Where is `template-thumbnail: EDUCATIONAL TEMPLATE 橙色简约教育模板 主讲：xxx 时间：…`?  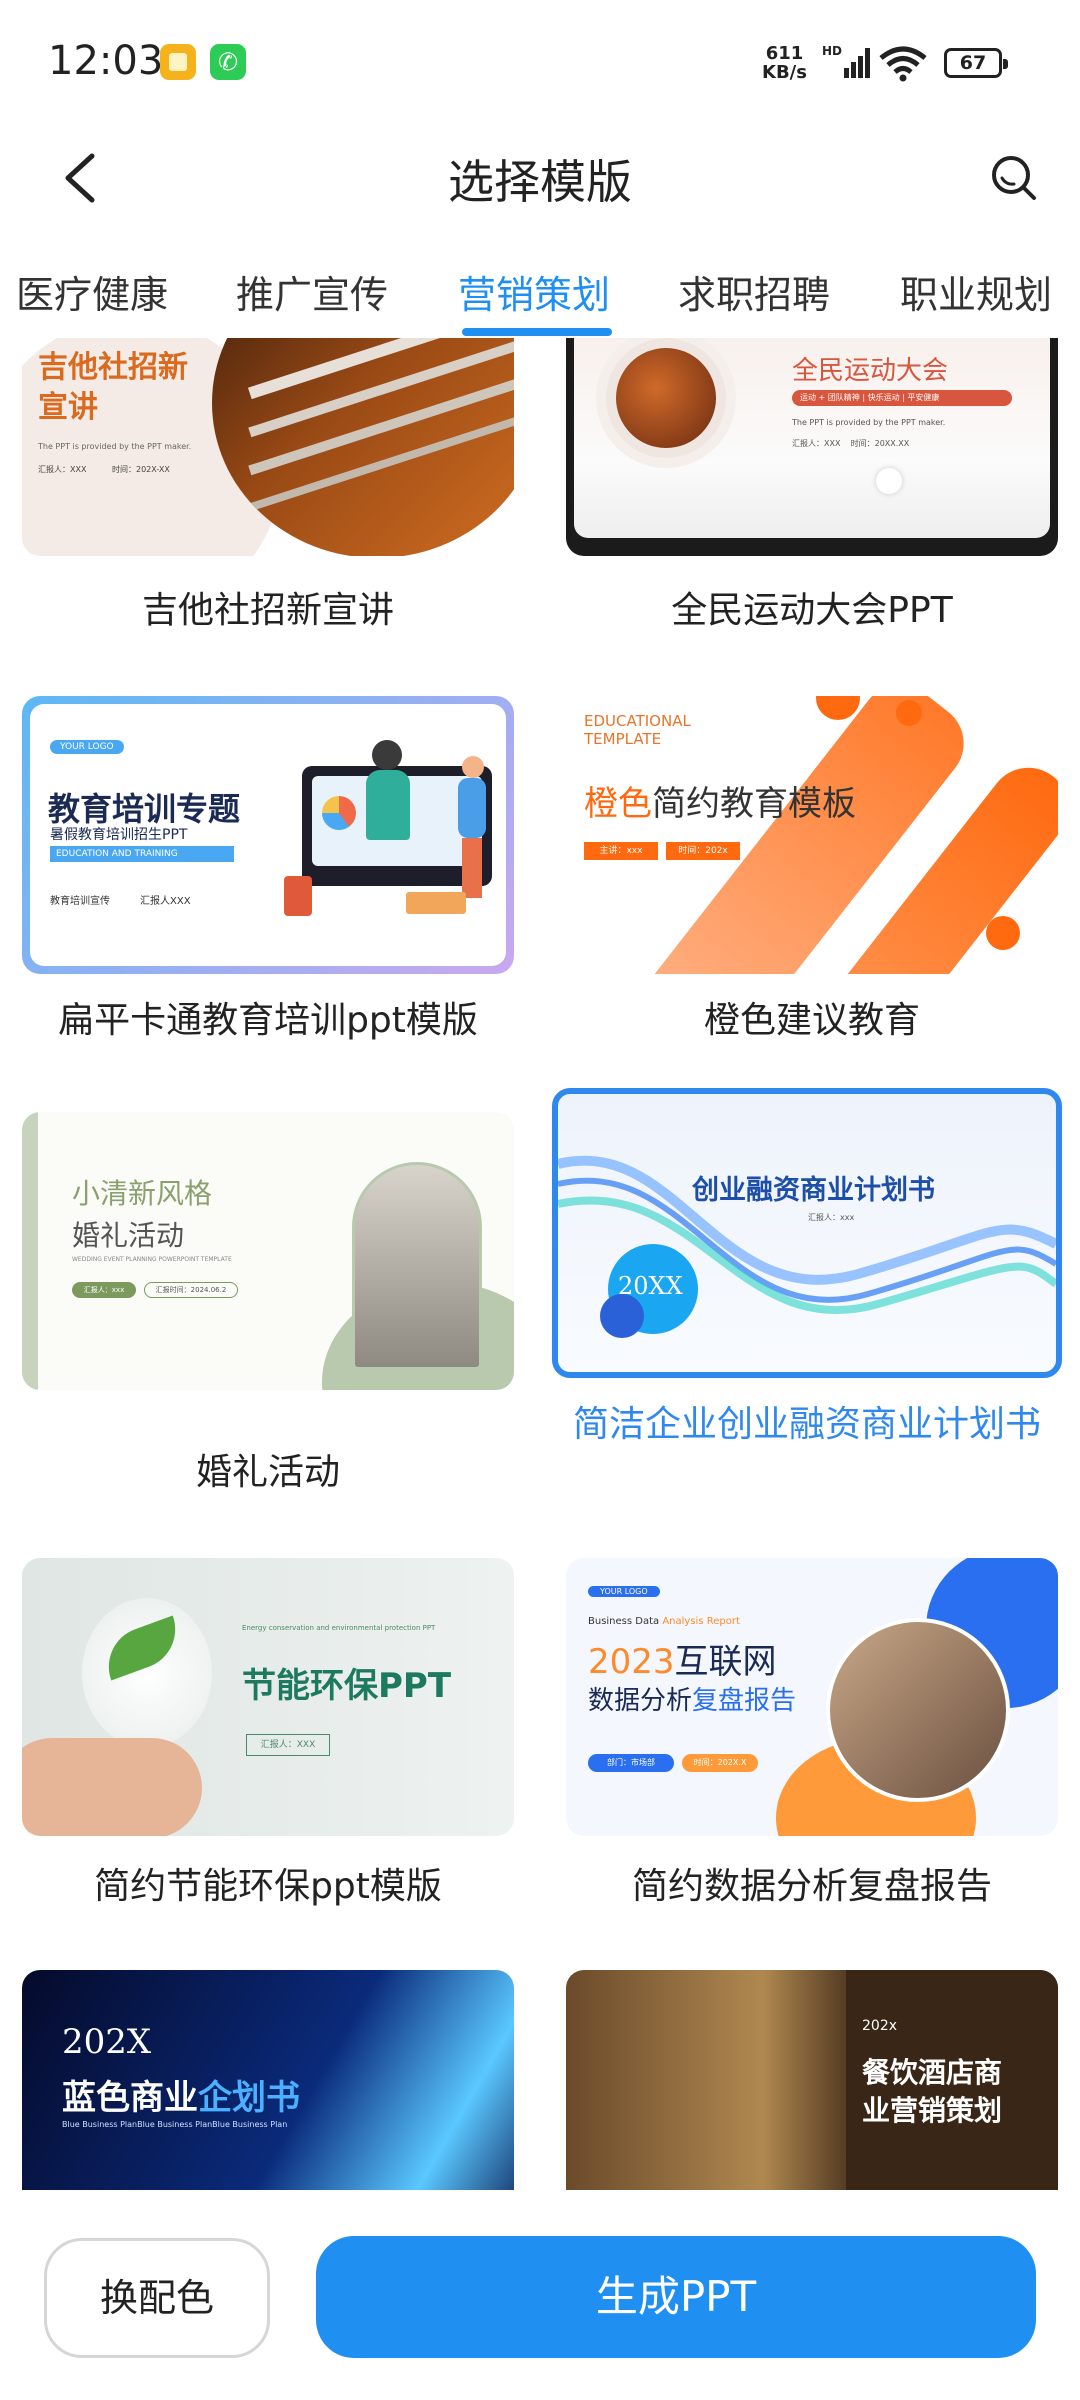
template-thumbnail: EDUCATIONAL TEMPLATE 橙色简约教育模板 主讲：xxx 时间：… is located at coordinates (812, 835).